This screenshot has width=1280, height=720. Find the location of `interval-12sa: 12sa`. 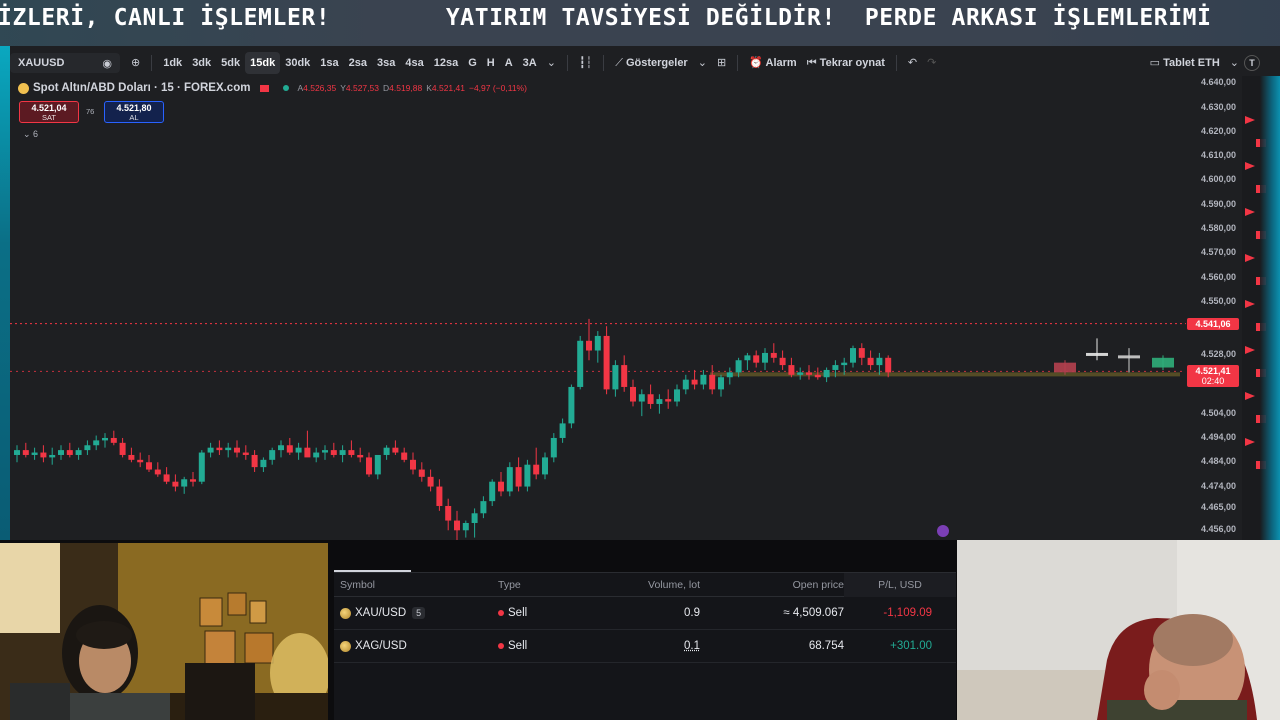

interval-12sa: 12sa is located at coordinates (446, 63).